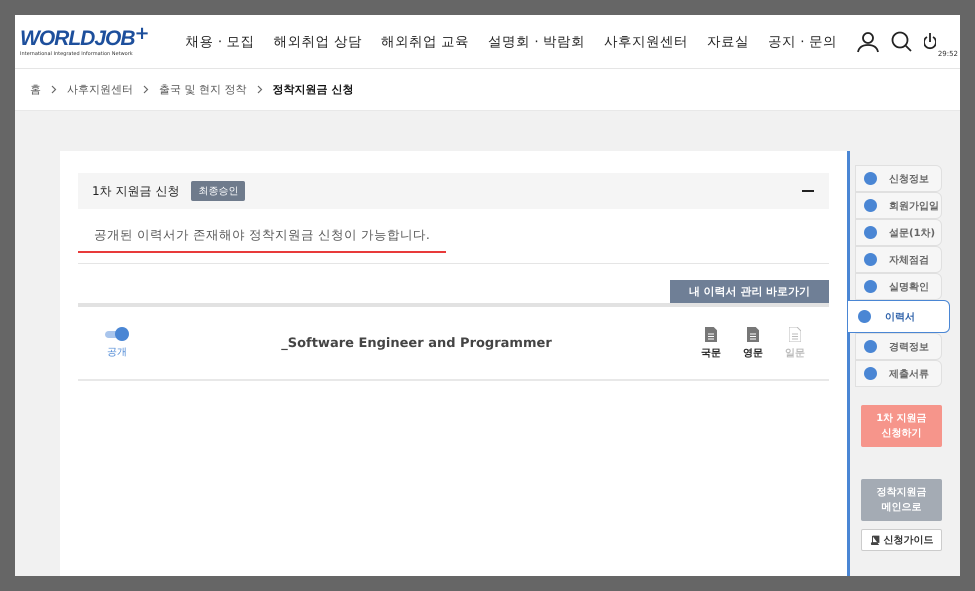  Describe the element at coordinates (898, 316) in the screenshot. I see `side-tab: 이력서` at that location.